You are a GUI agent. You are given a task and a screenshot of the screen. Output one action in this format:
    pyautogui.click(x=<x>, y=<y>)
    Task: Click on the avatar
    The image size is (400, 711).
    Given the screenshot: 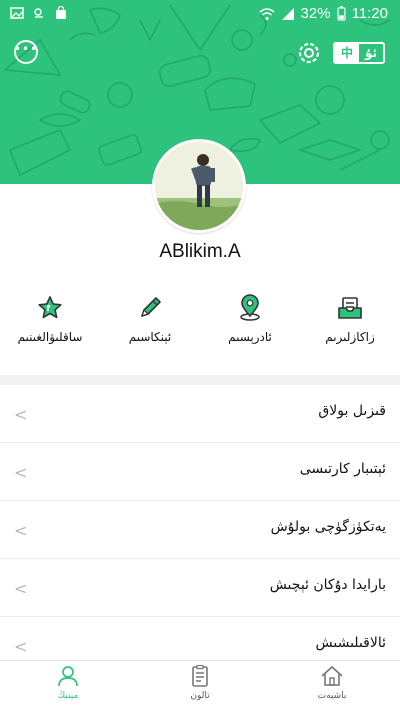 What is the action you would take?
    pyautogui.click(x=199, y=186)
    